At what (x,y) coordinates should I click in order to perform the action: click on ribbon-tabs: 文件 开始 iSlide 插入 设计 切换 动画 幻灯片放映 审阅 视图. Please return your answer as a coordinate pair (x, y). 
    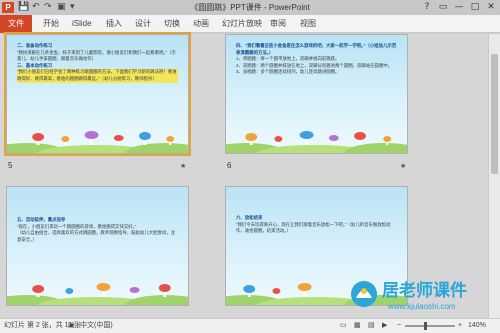
    Looking at the image, I should click on (250, 24).